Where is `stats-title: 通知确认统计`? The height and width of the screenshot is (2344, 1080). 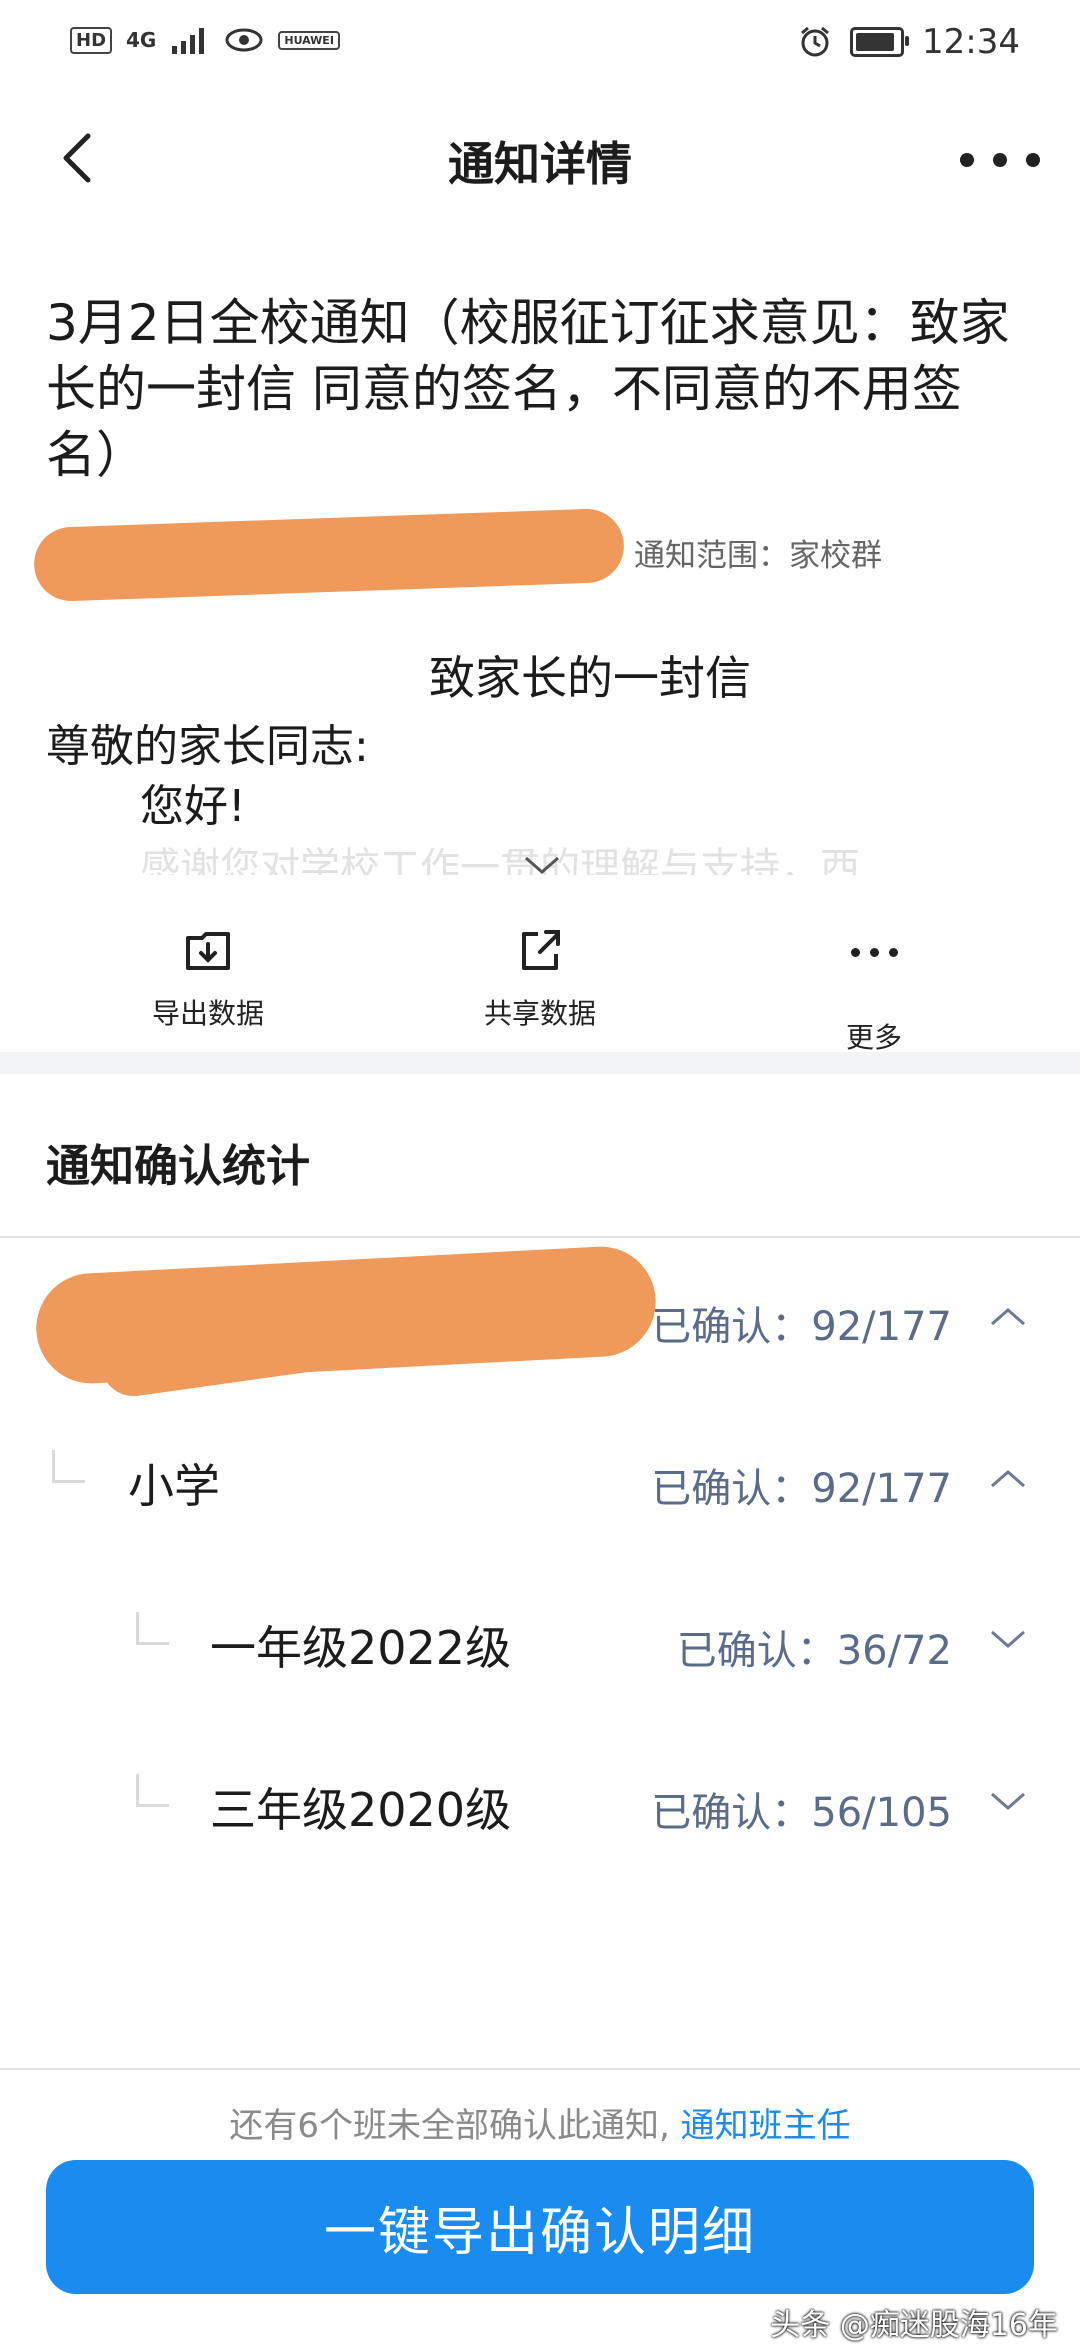
stats-title: 通知确认统计 is located at coordinates (178, 1166).